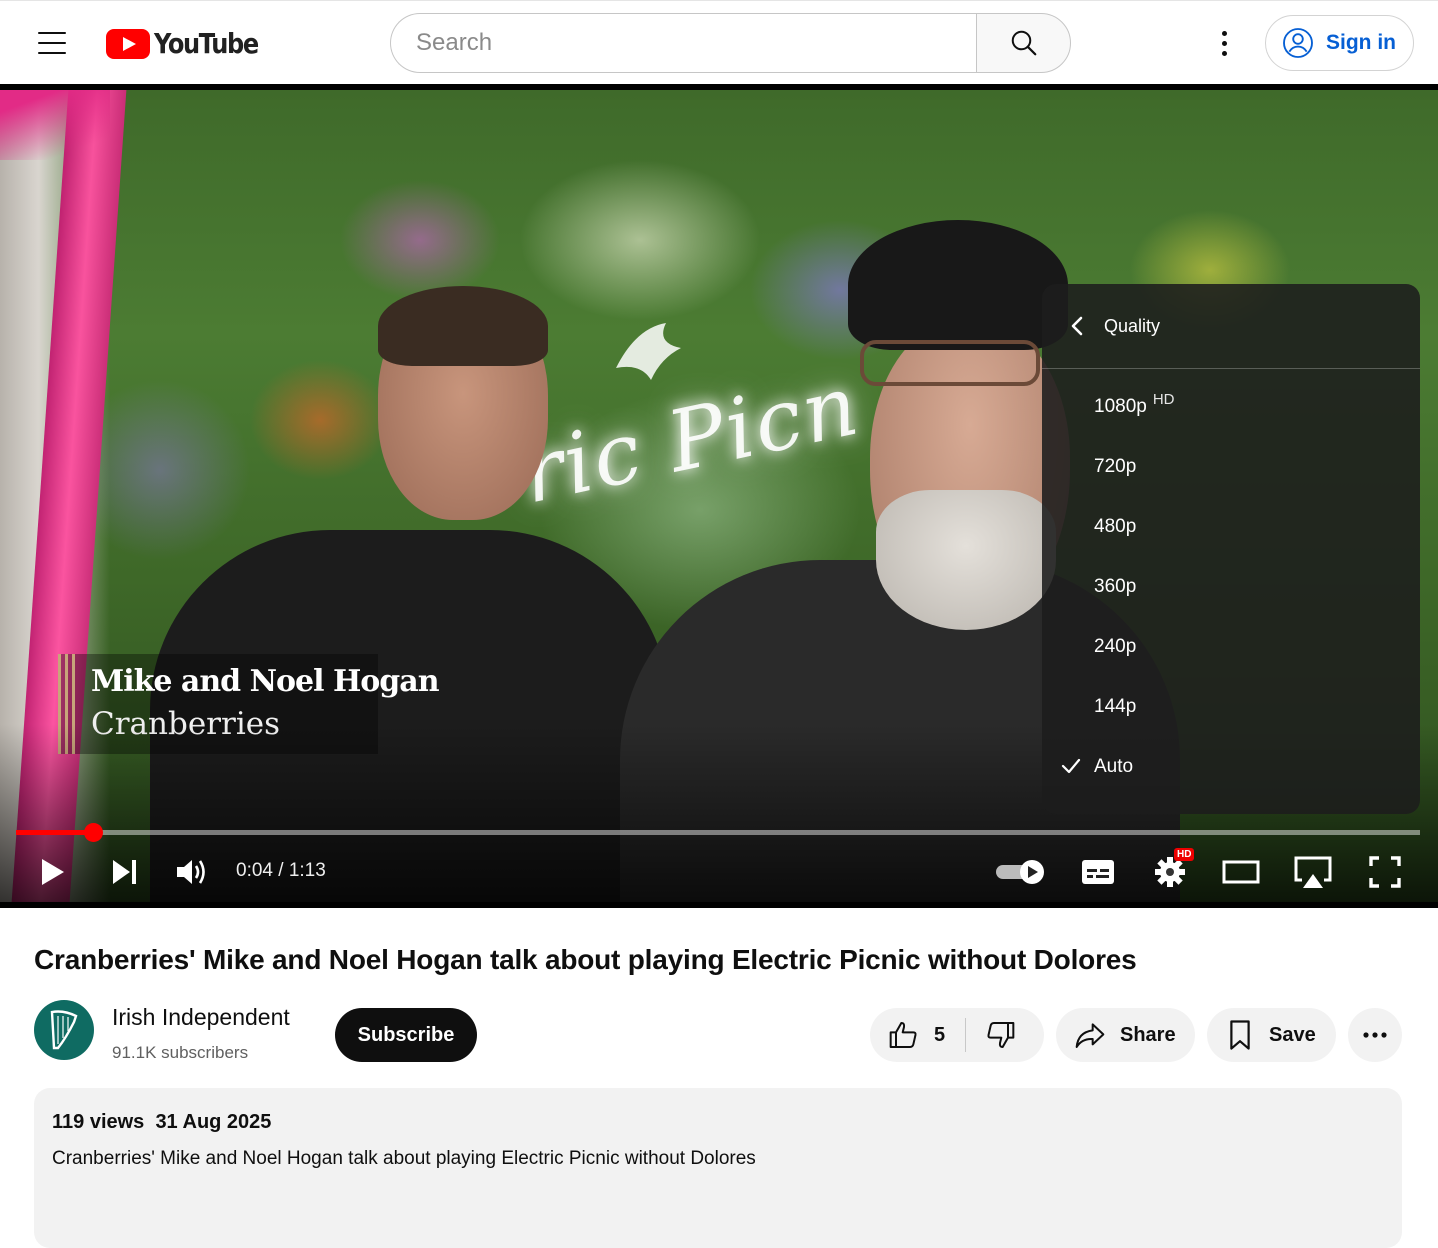  I want to click on fullscreen-button, so click(1385, 872).